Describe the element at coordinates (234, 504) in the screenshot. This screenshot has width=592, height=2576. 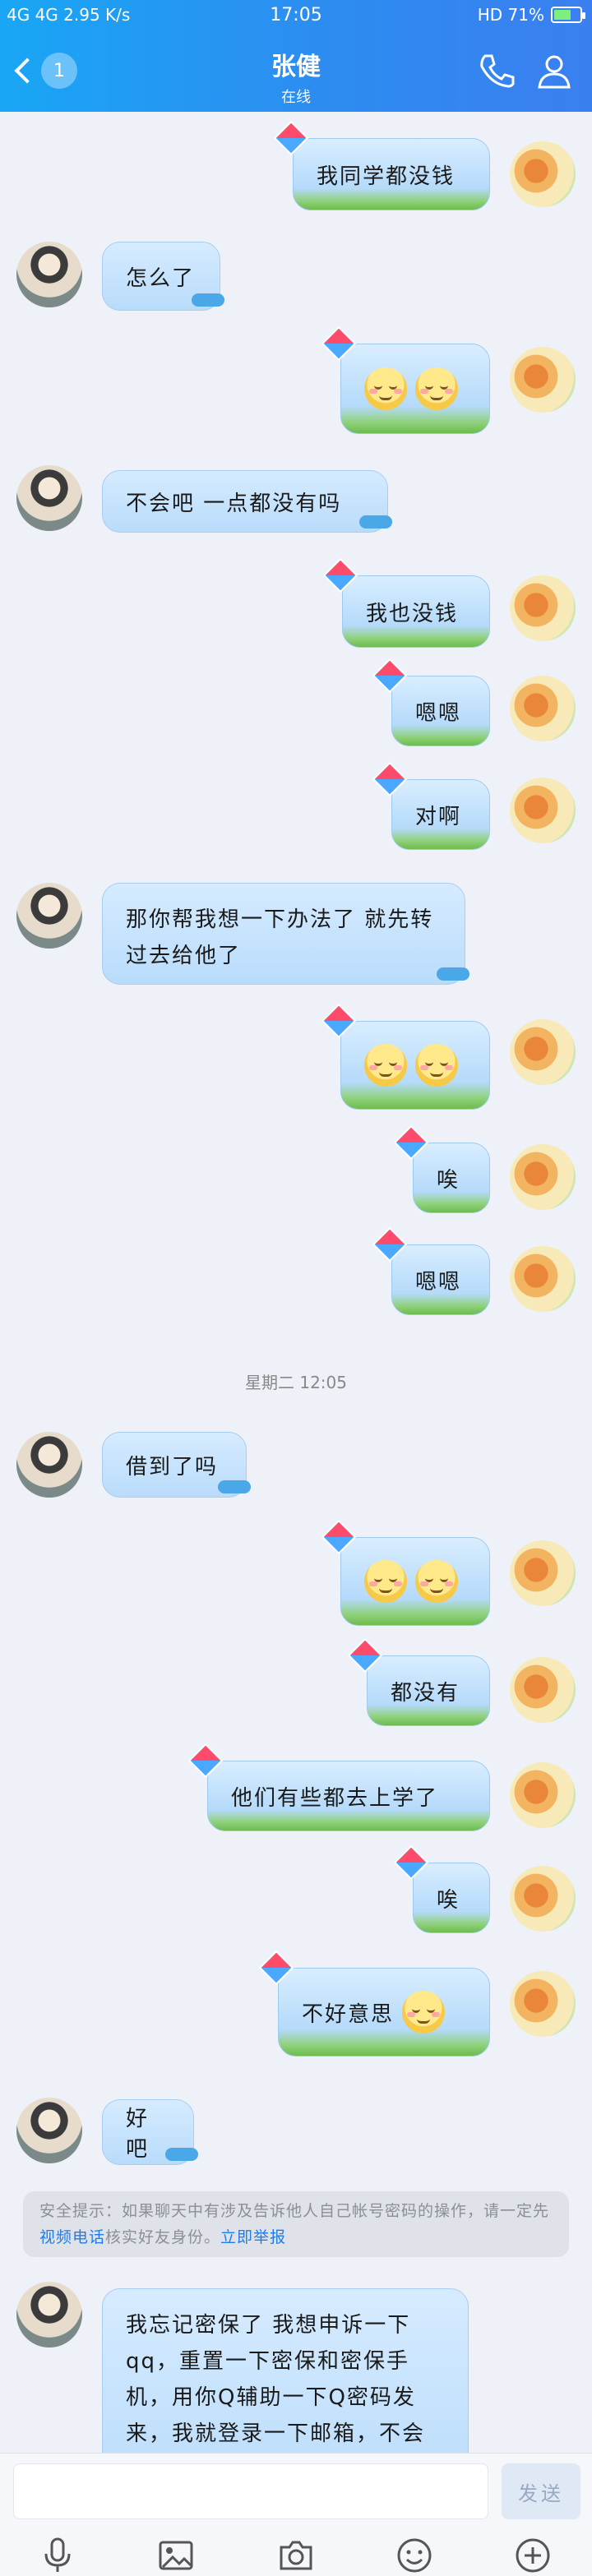
I see `message-text: 不会吧 一点都没有吗` at that location.